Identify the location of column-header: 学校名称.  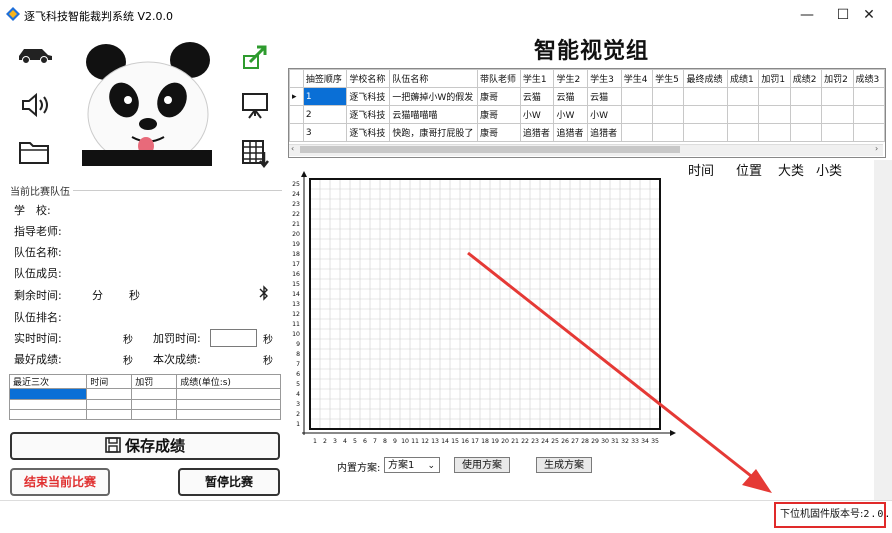
(368, 78).